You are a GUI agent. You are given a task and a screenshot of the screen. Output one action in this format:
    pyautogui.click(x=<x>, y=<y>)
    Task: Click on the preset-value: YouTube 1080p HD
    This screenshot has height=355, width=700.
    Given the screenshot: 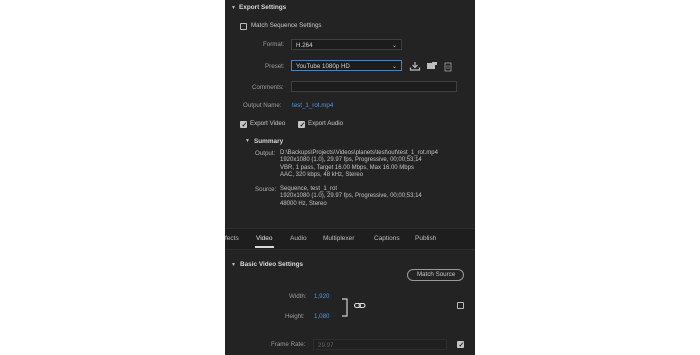 What is the action you would take?
    pyautogui.click(x=323, y=66)
    